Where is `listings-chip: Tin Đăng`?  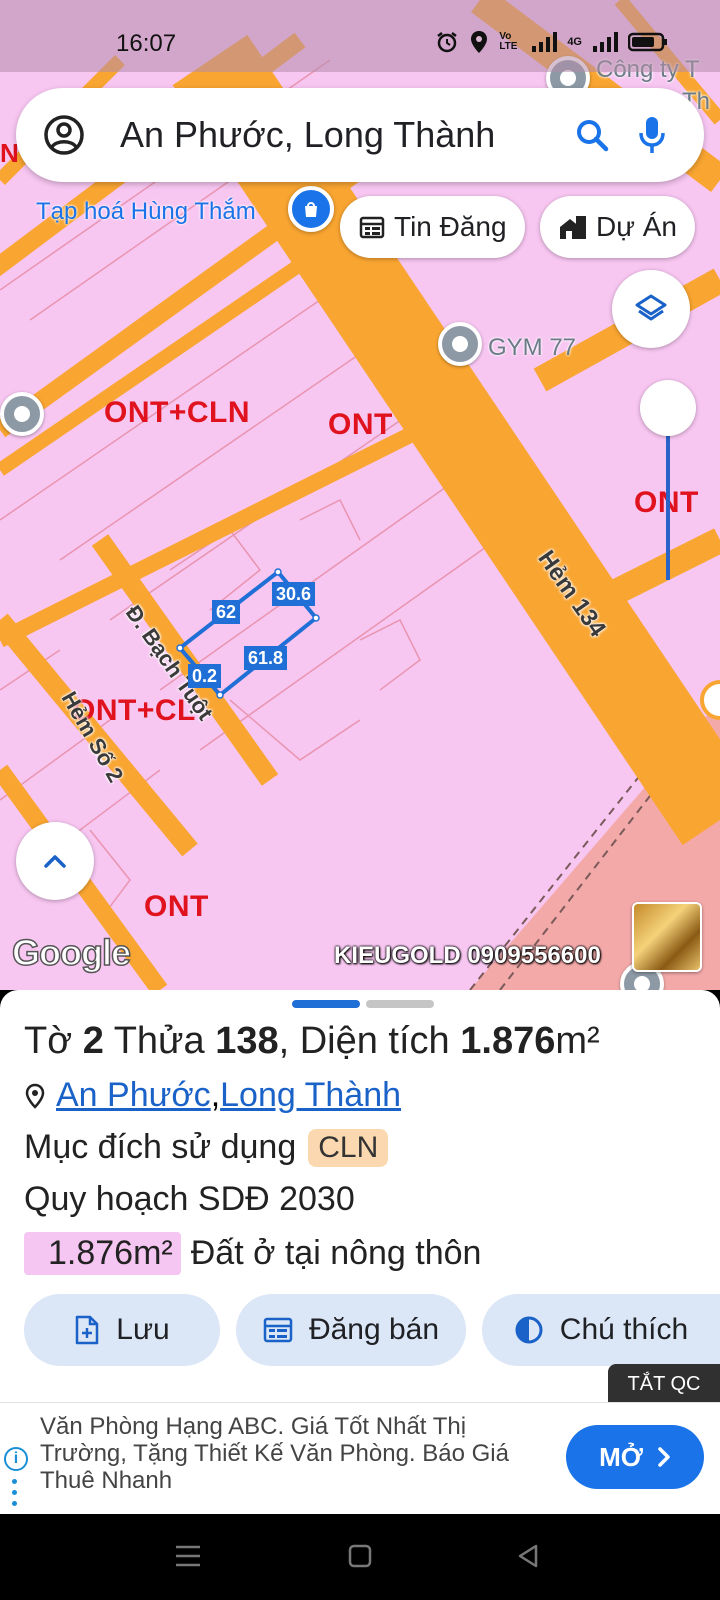
listings-chip: Tin Đăng is located at coordinates (432, 227).